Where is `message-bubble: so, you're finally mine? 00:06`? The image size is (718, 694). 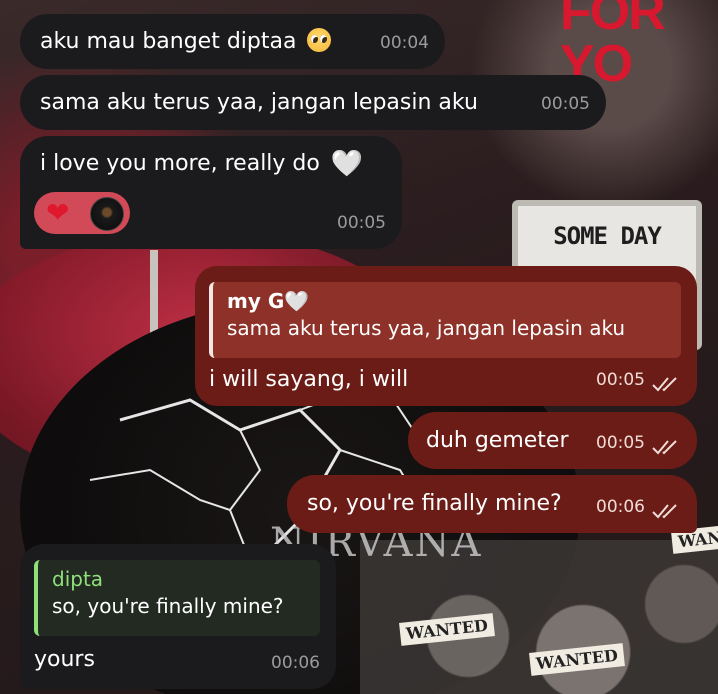 message-bubble: so, you're finally mine? 00:06 is located at coordinates (492, 504).